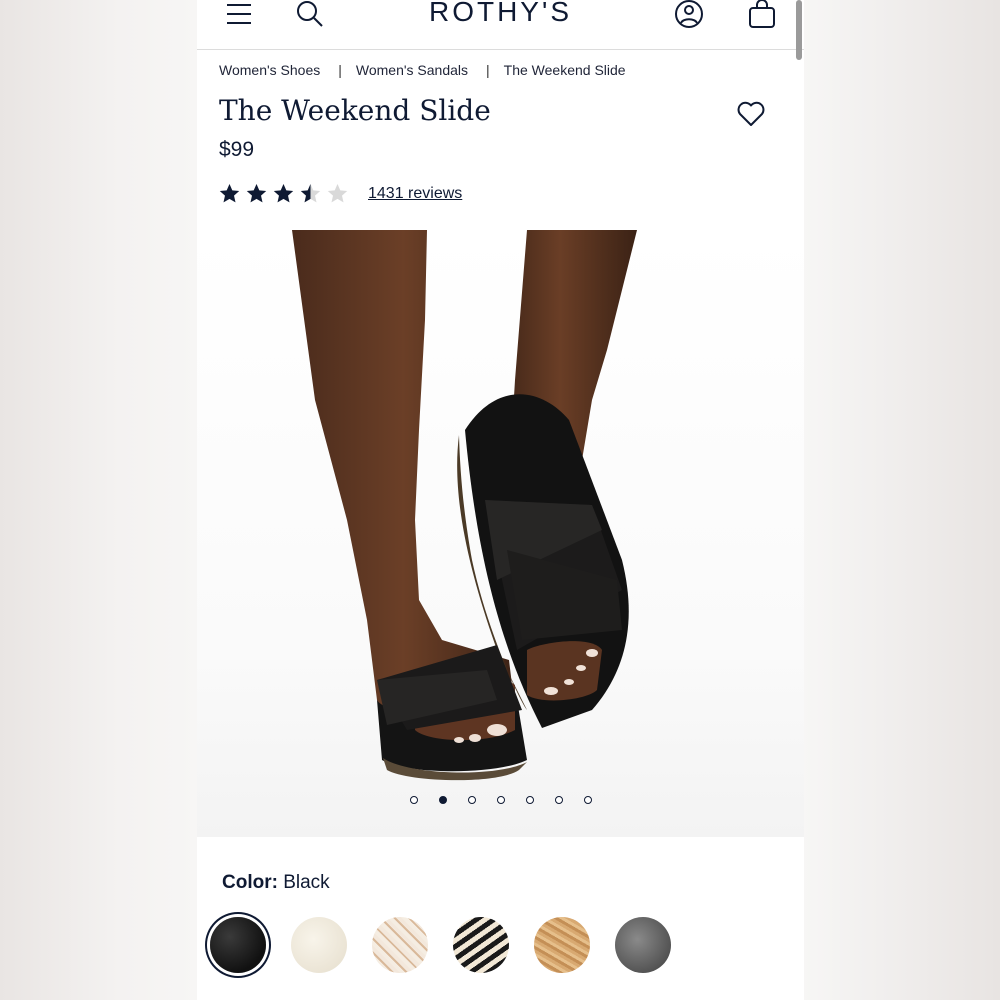  What do you see at coordinates (412, 70) in the screenshot?
I see `breadcrumb-womens-sandals: Women's Sandals` at bounding box center [412, 70].